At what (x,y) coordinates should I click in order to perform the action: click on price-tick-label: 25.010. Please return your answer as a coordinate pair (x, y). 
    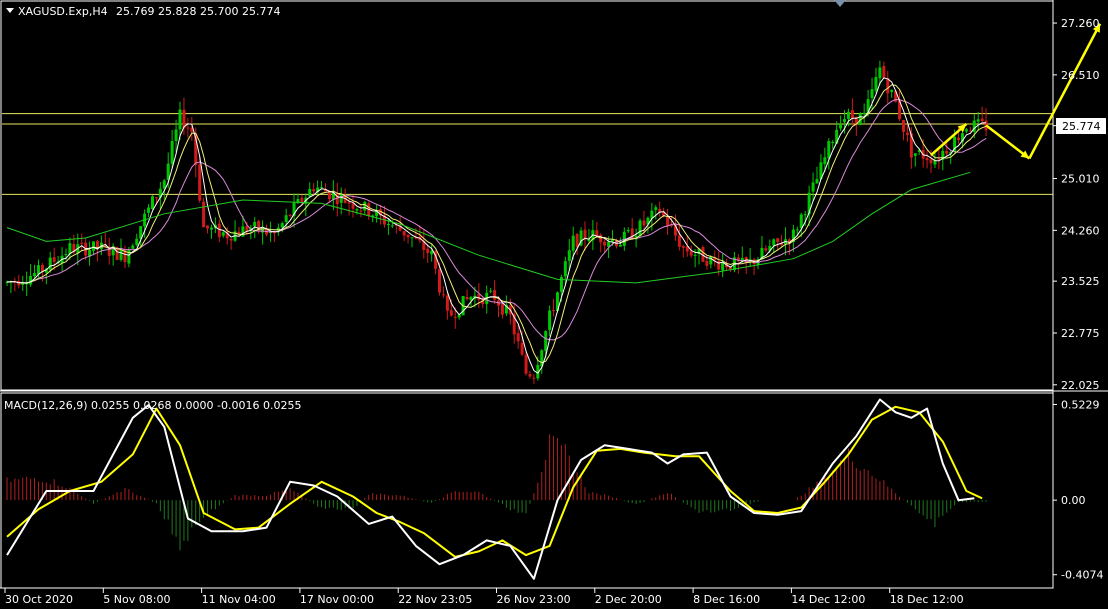
    Looking at the image, I should click on (1080, 179).